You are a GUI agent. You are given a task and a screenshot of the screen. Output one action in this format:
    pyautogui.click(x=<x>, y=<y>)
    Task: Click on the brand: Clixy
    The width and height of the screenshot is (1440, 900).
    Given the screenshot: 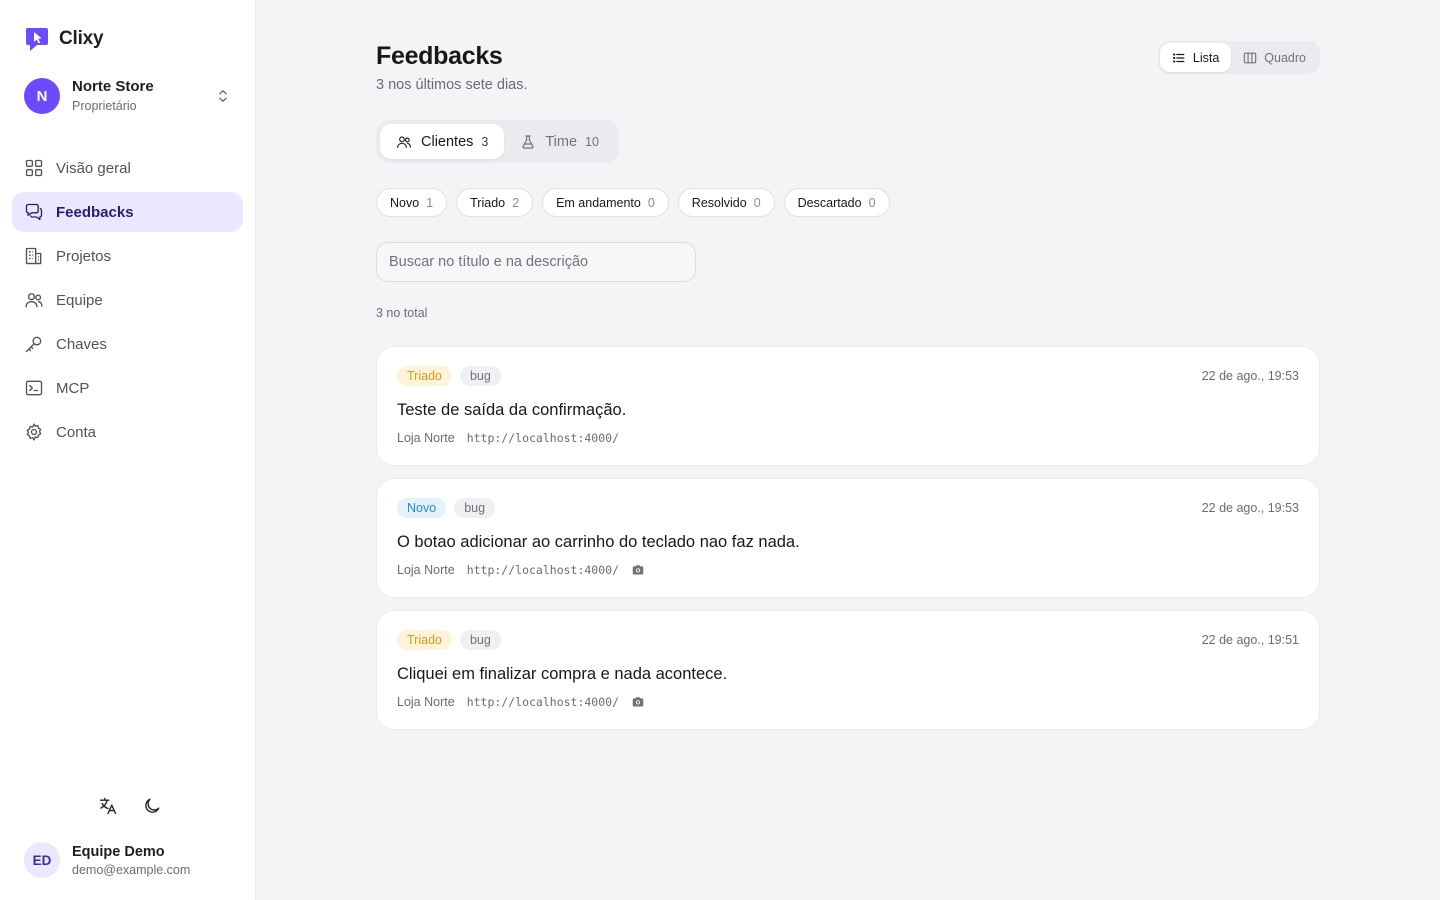 What is the action you would take?
    pyautogui.click(x=64, y=39)
    